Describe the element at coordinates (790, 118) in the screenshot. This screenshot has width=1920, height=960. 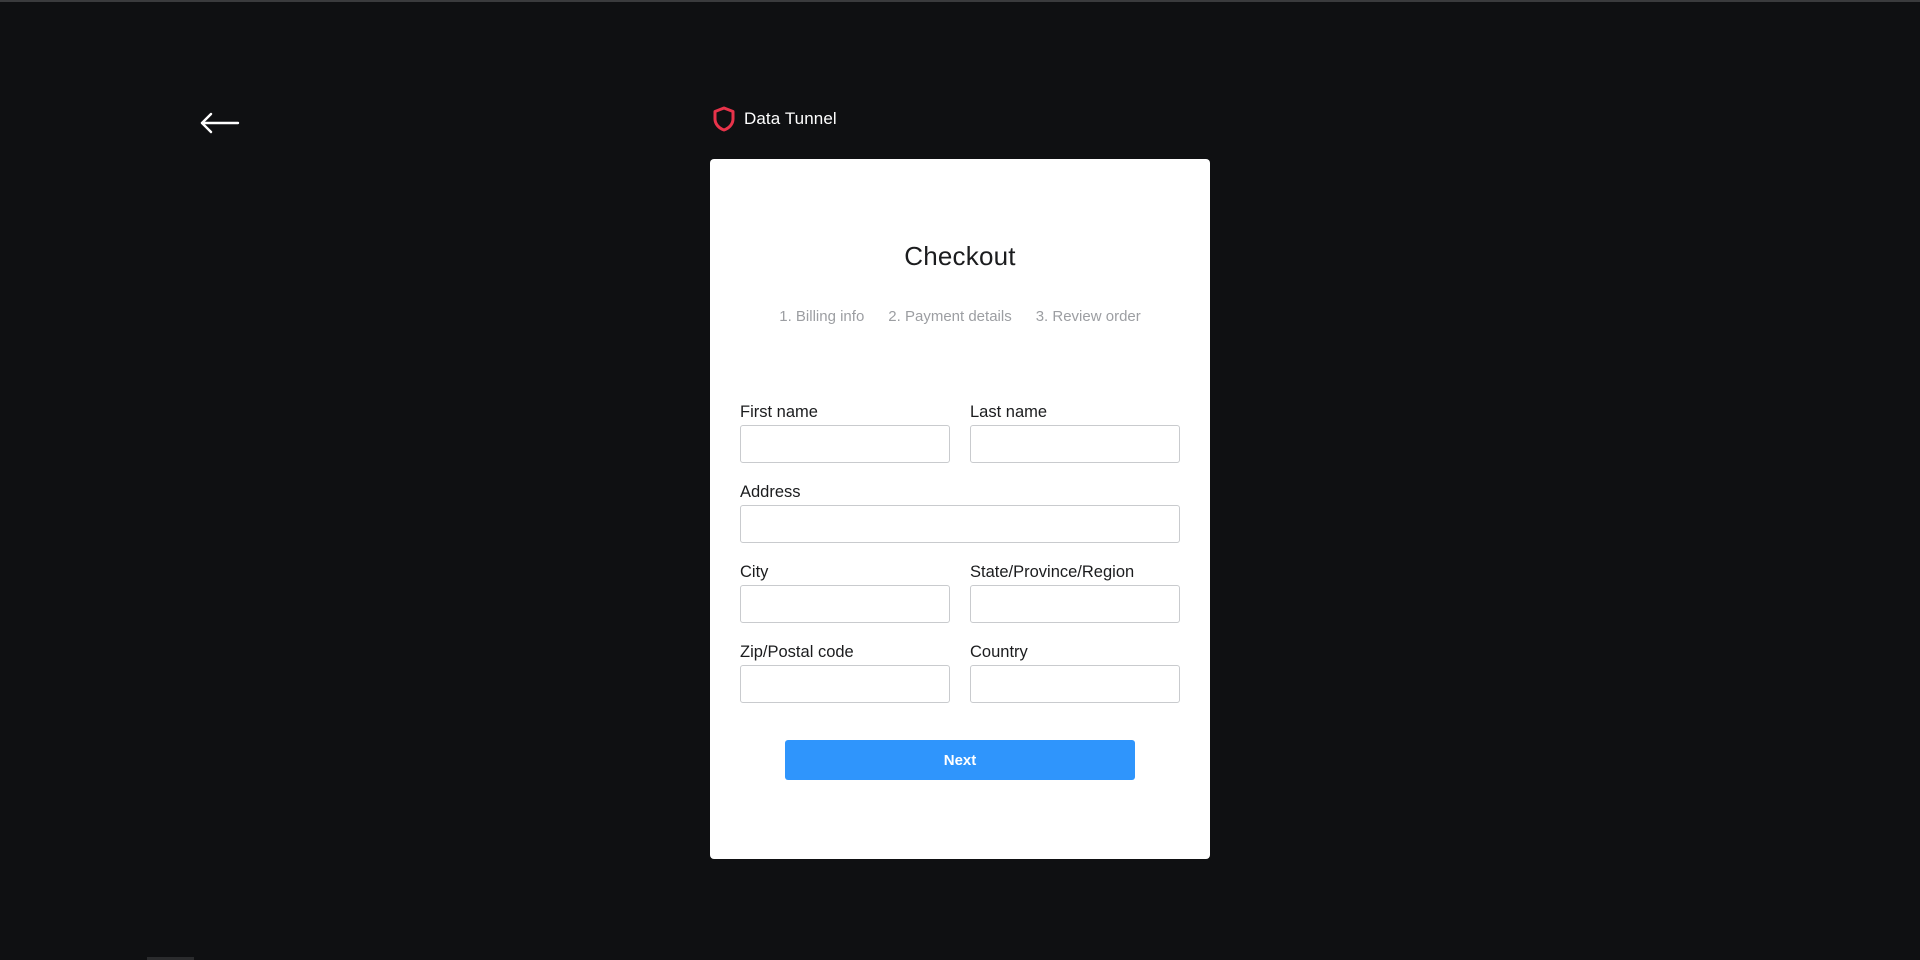
I see `brand-name: Data Tunnel` at that location.